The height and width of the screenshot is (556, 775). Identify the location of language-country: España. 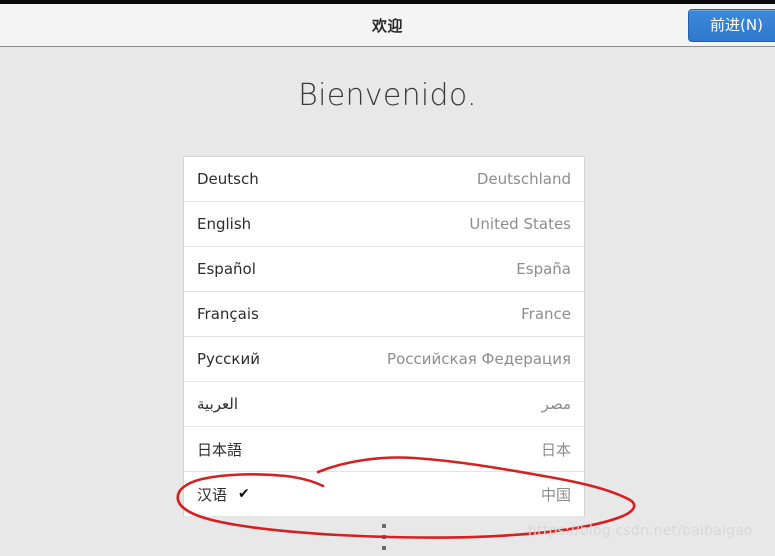
(543, 269).